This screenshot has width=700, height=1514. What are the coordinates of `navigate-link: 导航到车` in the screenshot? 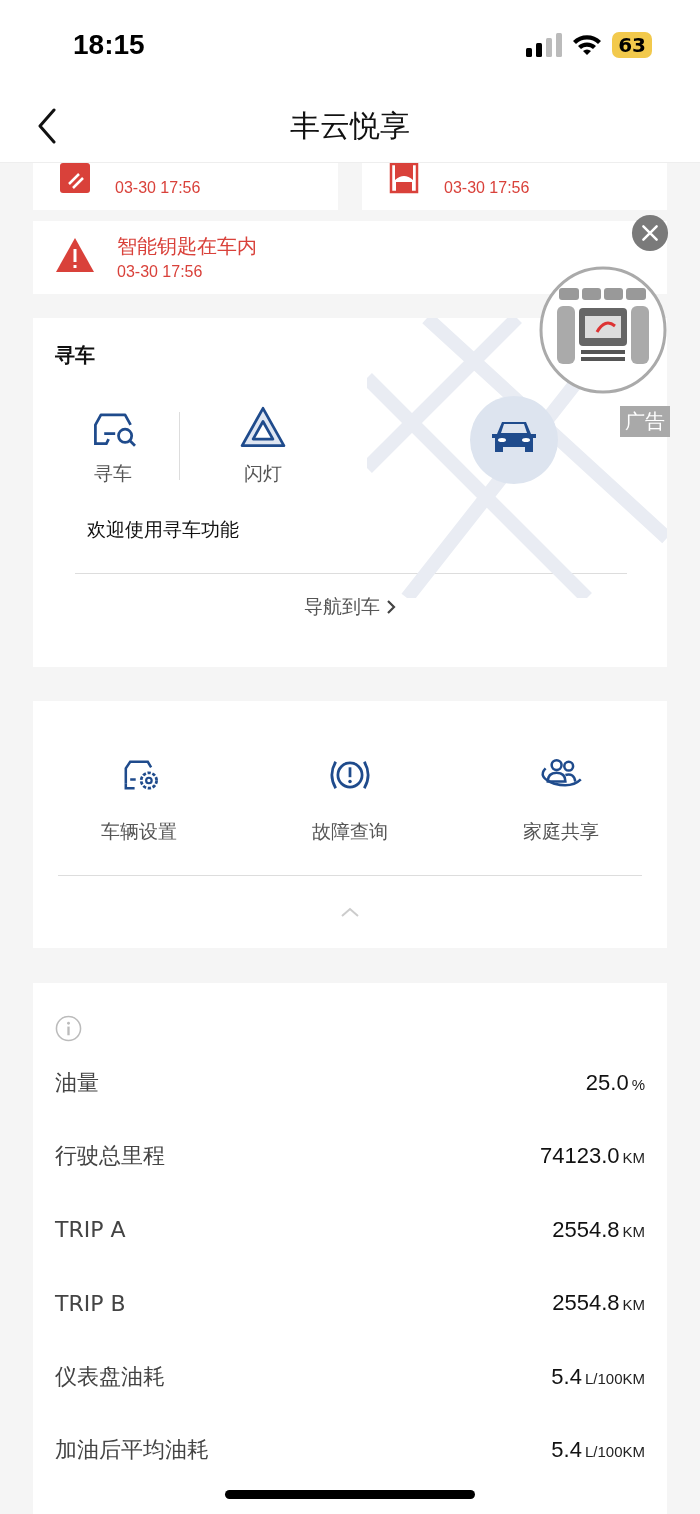 It's located at (350, 607).